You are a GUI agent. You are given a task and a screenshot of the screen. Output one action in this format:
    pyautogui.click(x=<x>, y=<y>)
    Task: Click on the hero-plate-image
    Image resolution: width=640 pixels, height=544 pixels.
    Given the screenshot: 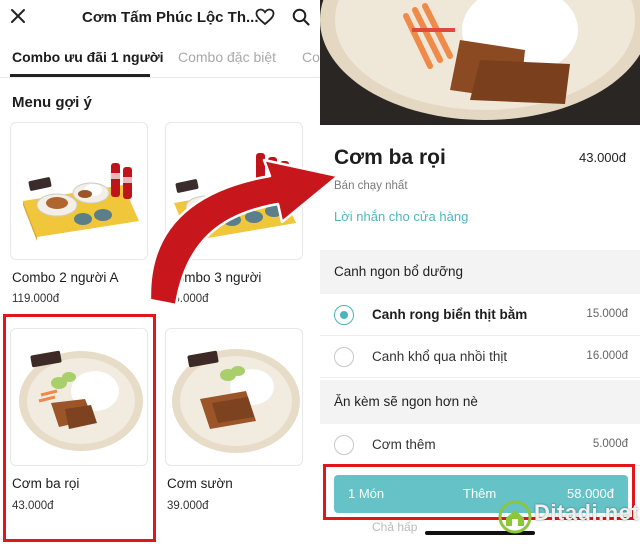 What is the action you would take?
    pyautogui.click(x=480, y=62)
    